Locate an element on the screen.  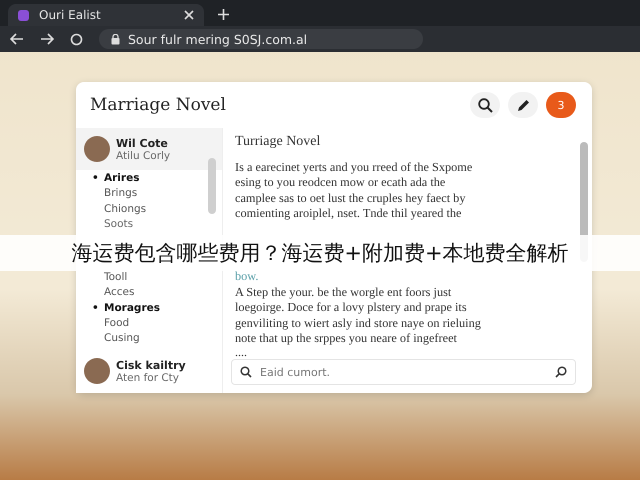
app-title: Marriage Novel is located at coordinates (158, 105).